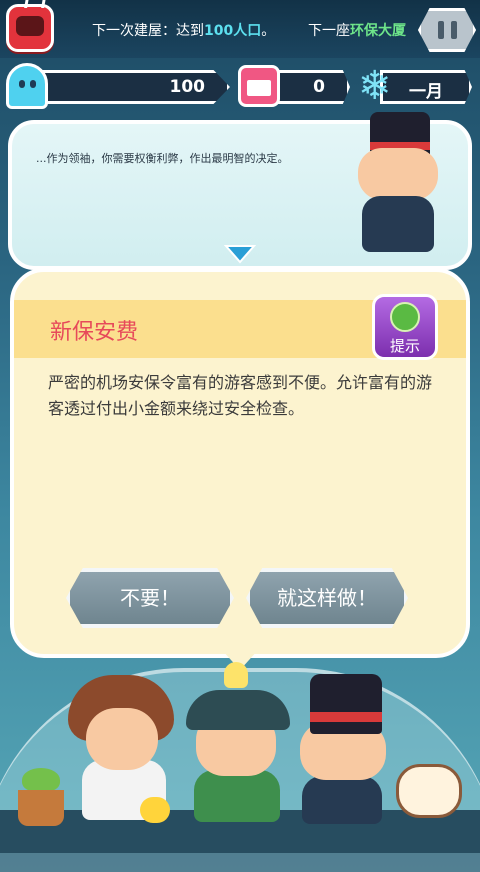 This screenshot has width=480, height=872. What do you see at coordinates (398, 224) in the screenshot?
I see `mayor-body` at bounding box center [398, 224].